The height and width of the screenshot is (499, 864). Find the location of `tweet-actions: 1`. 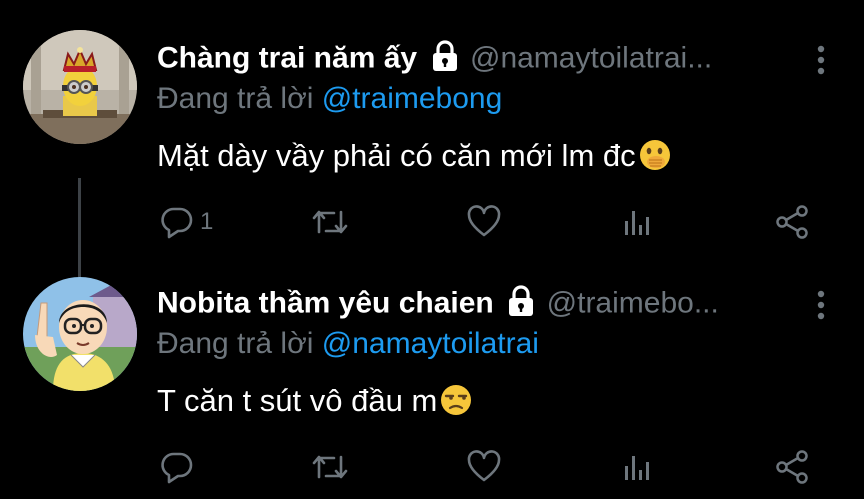

tweet-actions: 1 is located at coordinates (432, 224).